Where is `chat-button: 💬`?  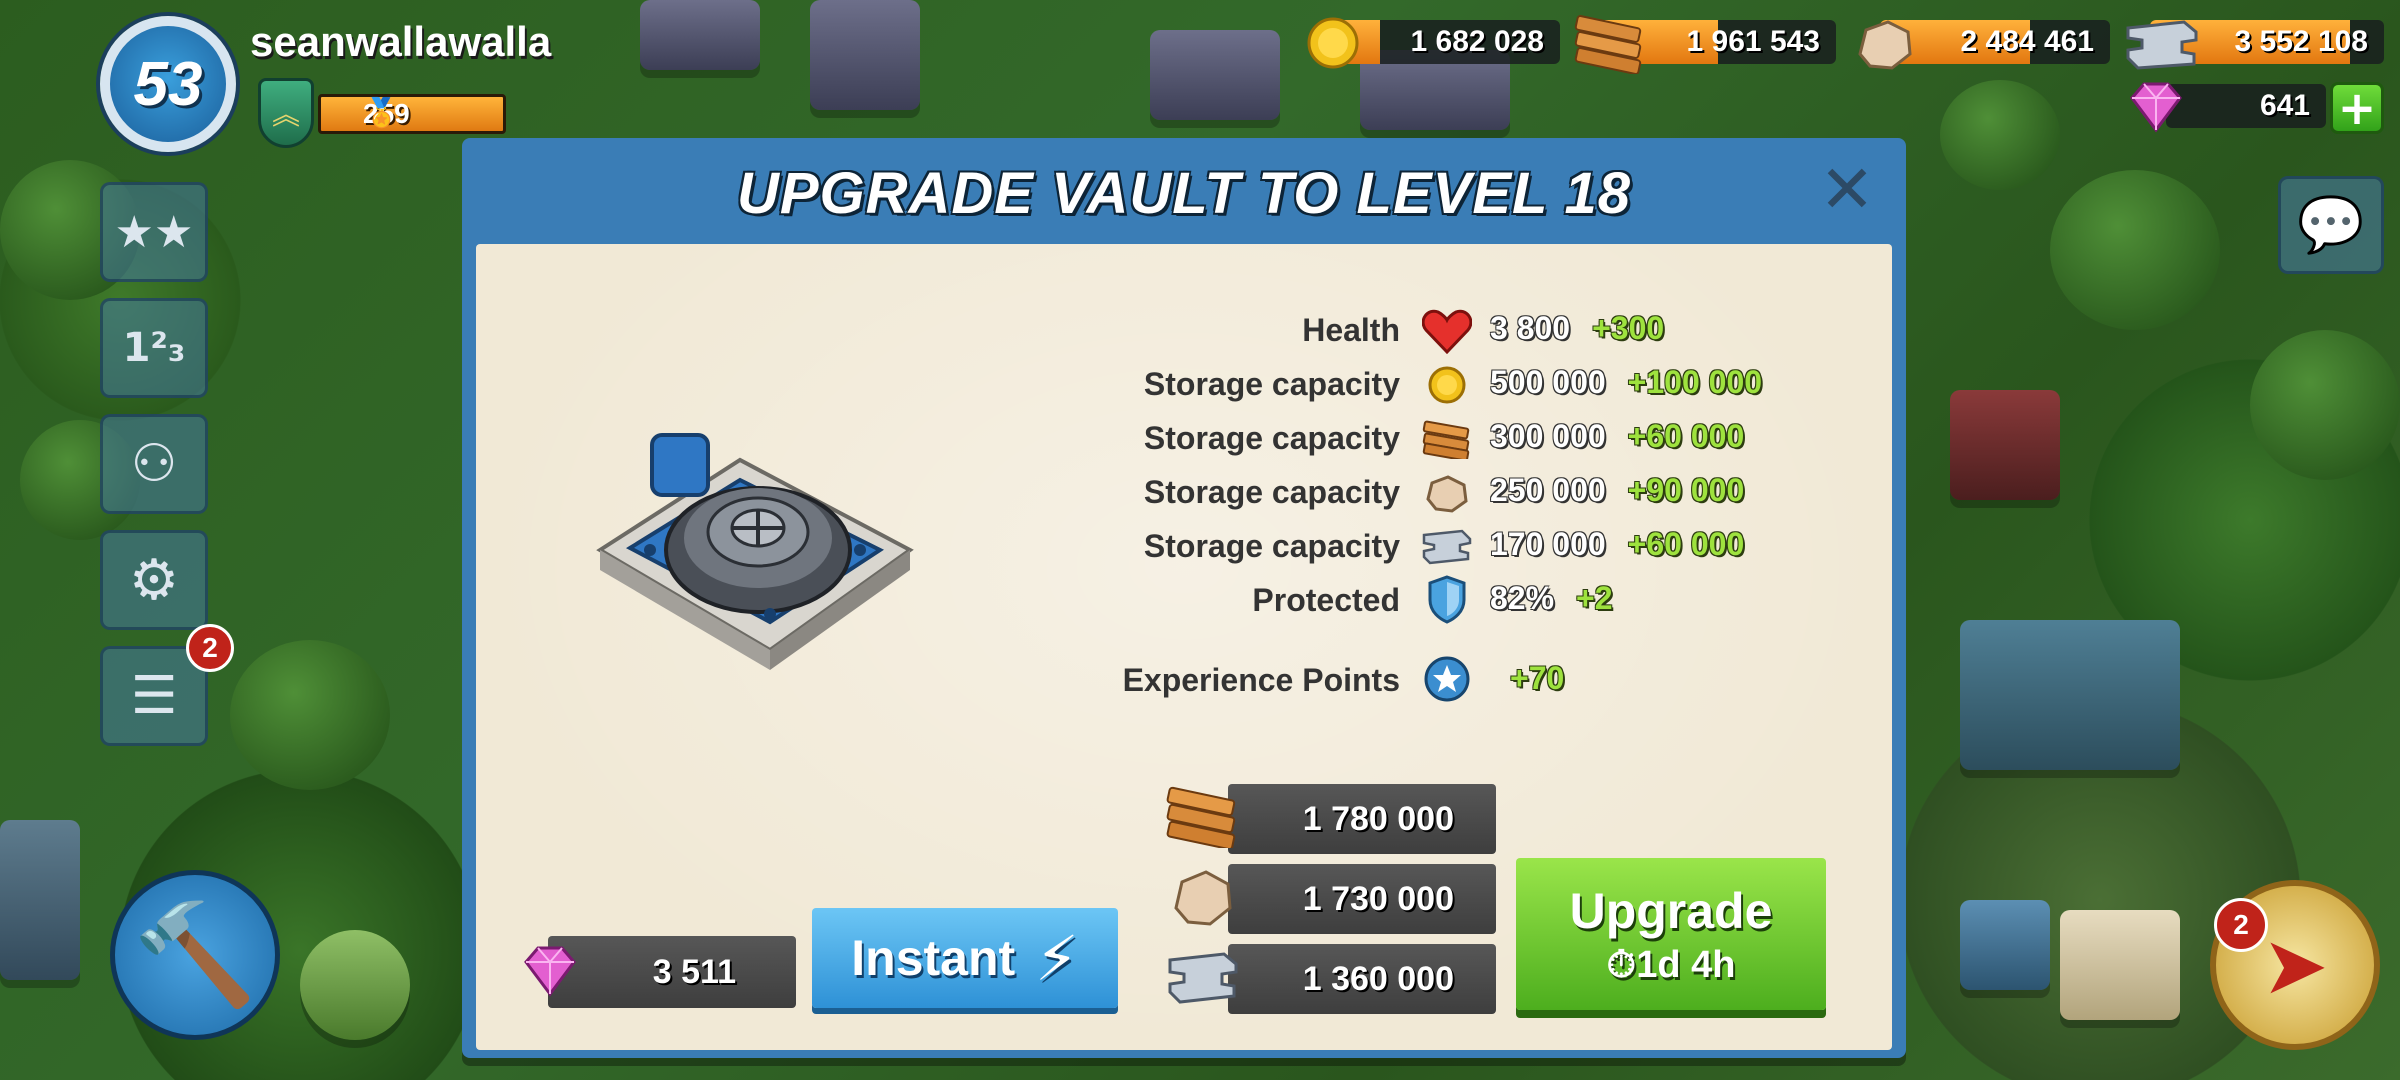 chat-button: 💬 is located at coordinates (2331, 225).